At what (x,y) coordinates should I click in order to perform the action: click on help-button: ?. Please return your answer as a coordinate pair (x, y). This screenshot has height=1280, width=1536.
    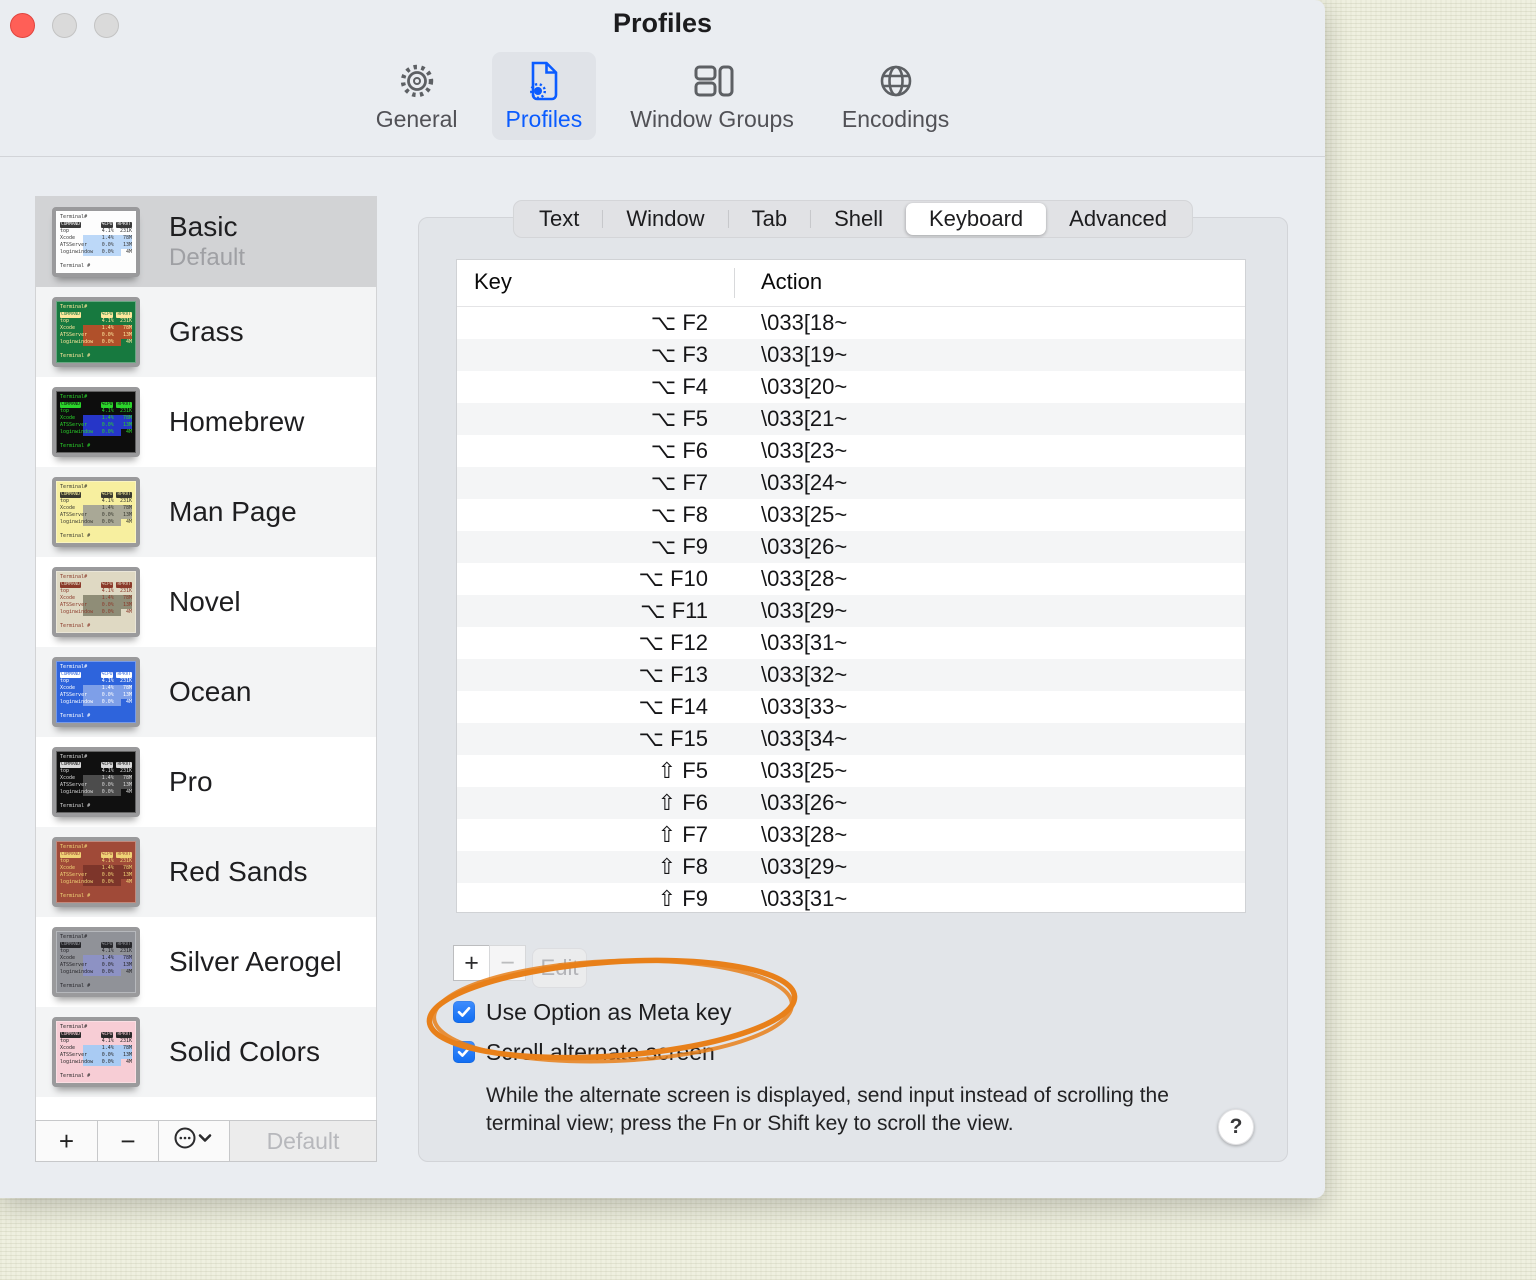
    Looking at the image, I should click on (1236, 1127).